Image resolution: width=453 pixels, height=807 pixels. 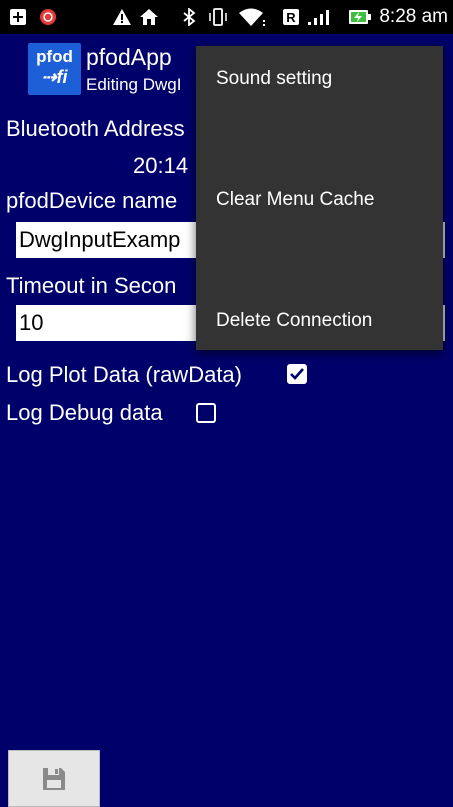 What do you see at coordinates (161, 165) in the screenshot?
I see `bluetooth-address-value: 20:14` at bounding box center [161, 165].